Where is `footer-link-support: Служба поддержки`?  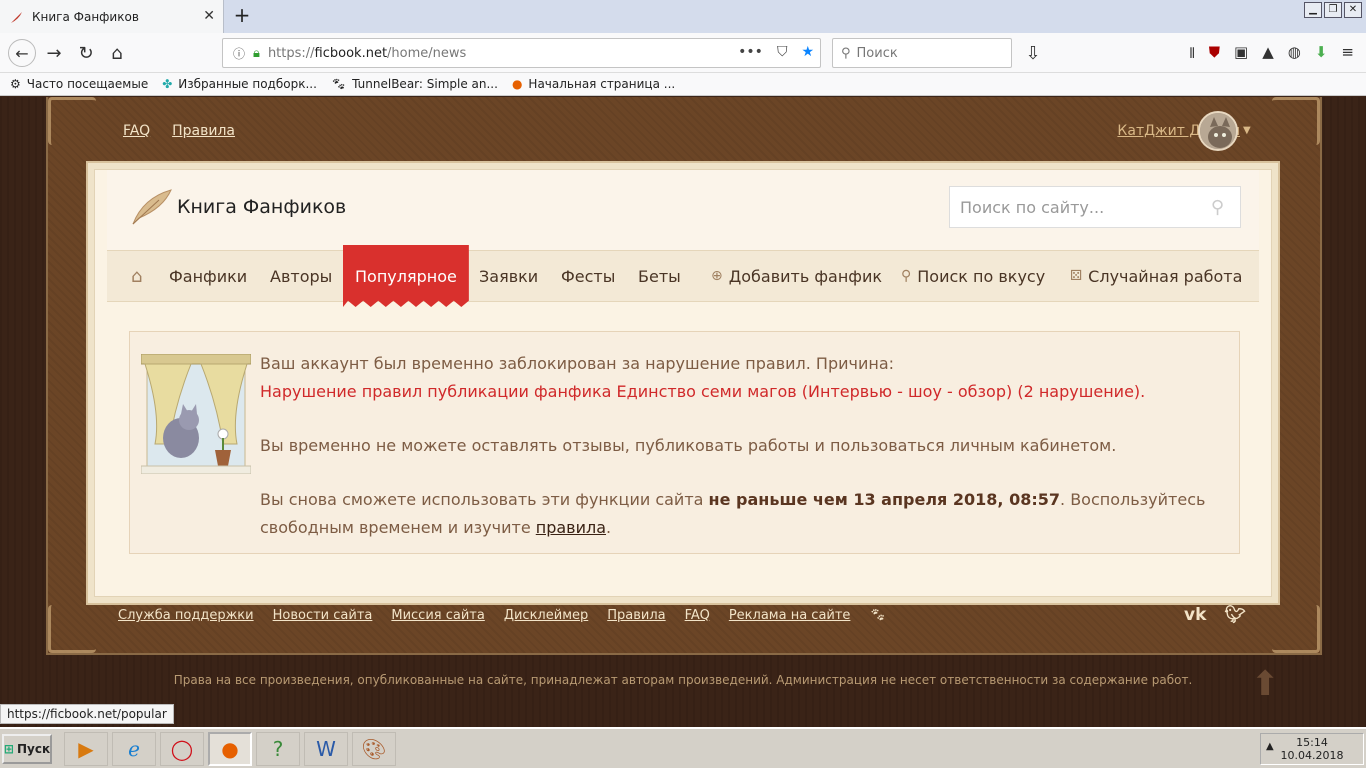 footer-link-support: Служба поддержки is located at coordinates (186, 615).